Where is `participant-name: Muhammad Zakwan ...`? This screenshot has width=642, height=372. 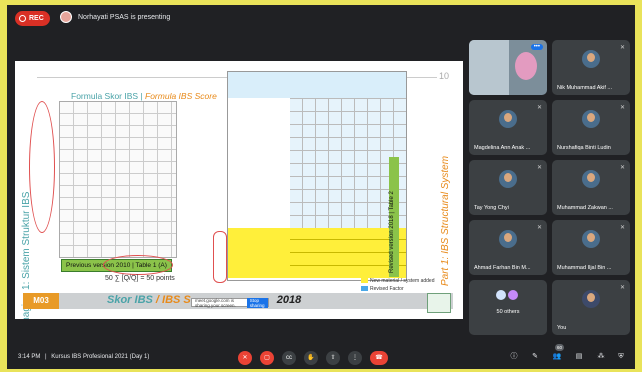 participant-name: Muhammad Zakwan ... is located at coordinates (585, 208).